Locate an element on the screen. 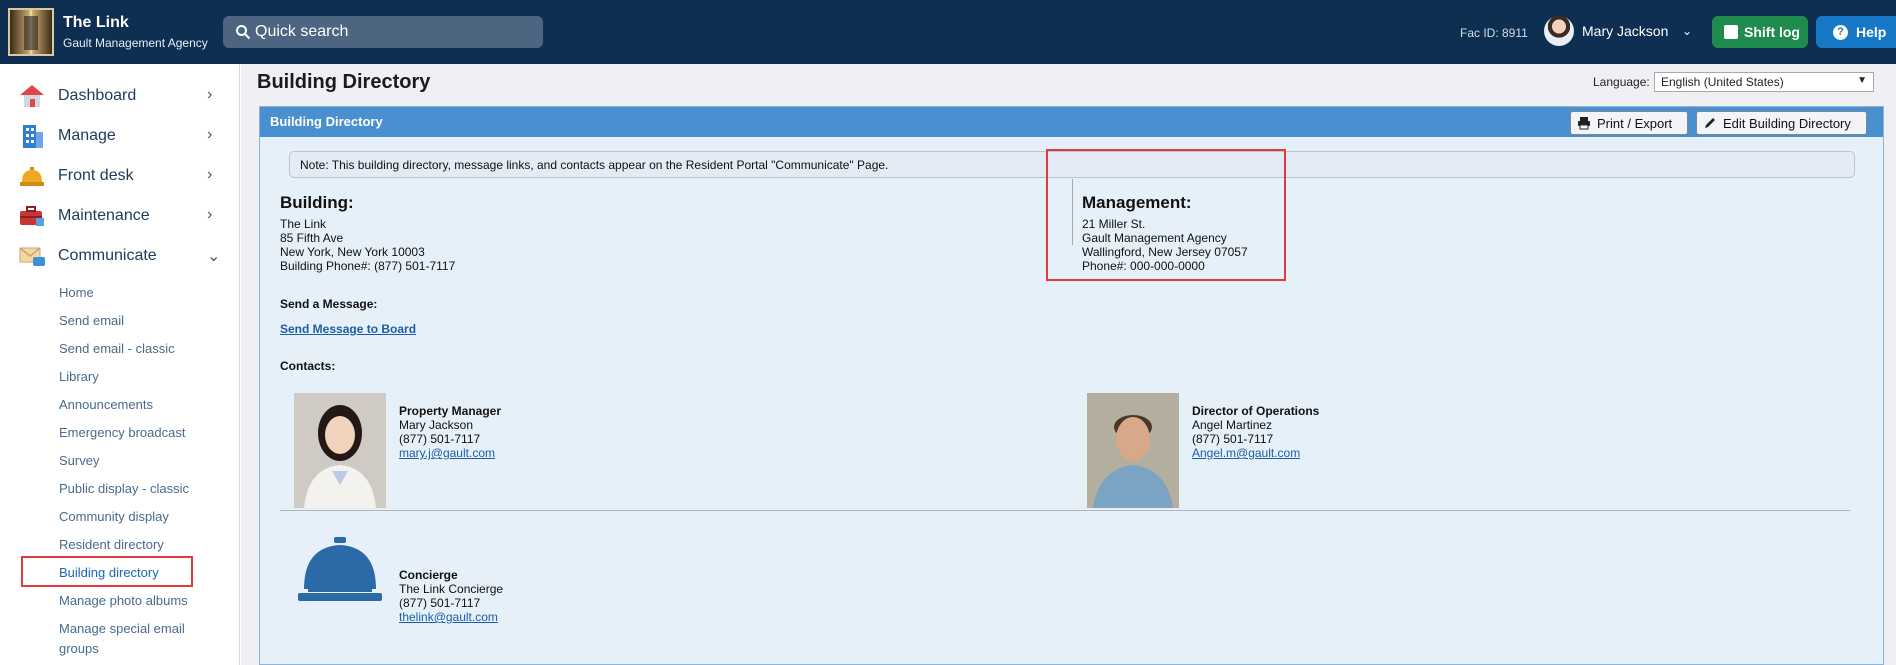 The height and width of the screenshot is (665, 1896). question-icon: ? is located at coordinates (1840, 32).